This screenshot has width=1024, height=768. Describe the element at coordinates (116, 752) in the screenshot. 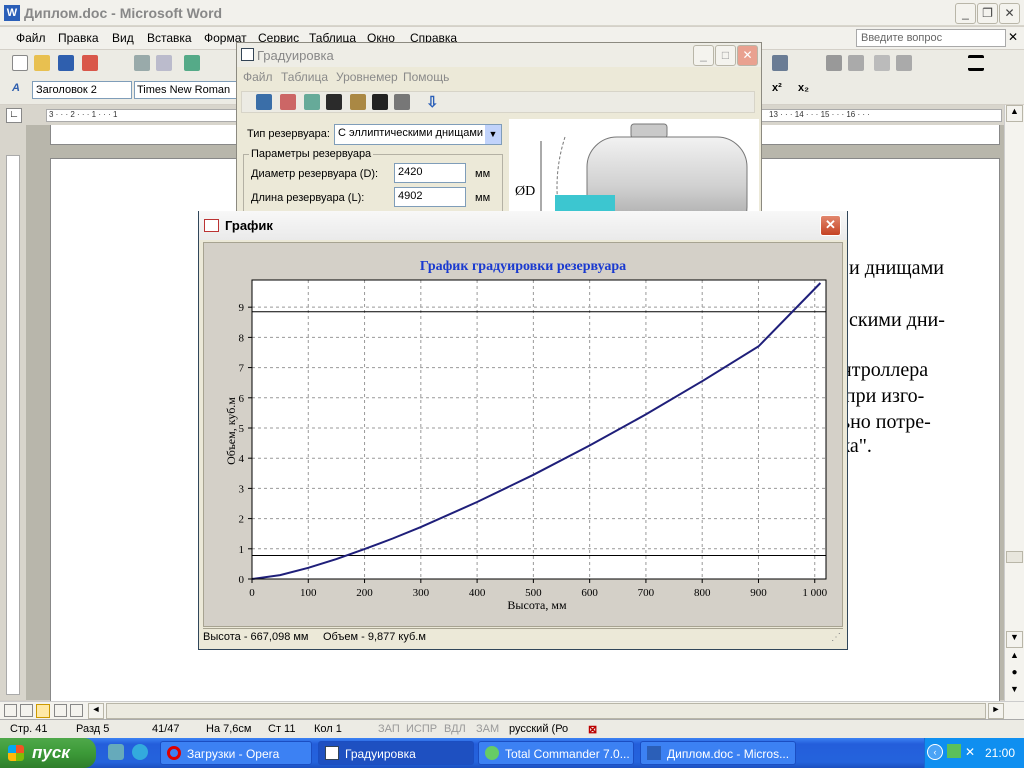

I see `quicklaunch-desktop-icon` at that location.